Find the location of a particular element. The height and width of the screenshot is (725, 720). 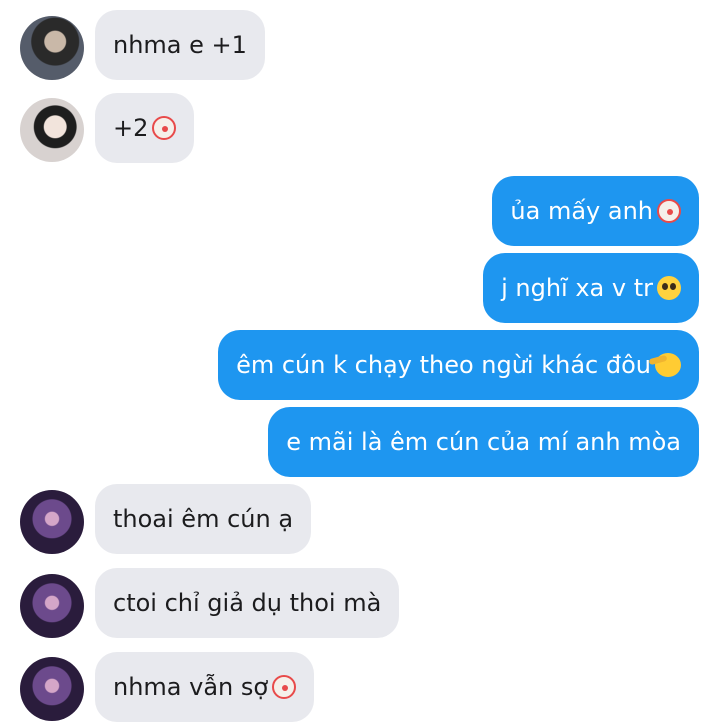

outgoing-message: j nghĩ xa v tr is located at coordinates (591, 288).